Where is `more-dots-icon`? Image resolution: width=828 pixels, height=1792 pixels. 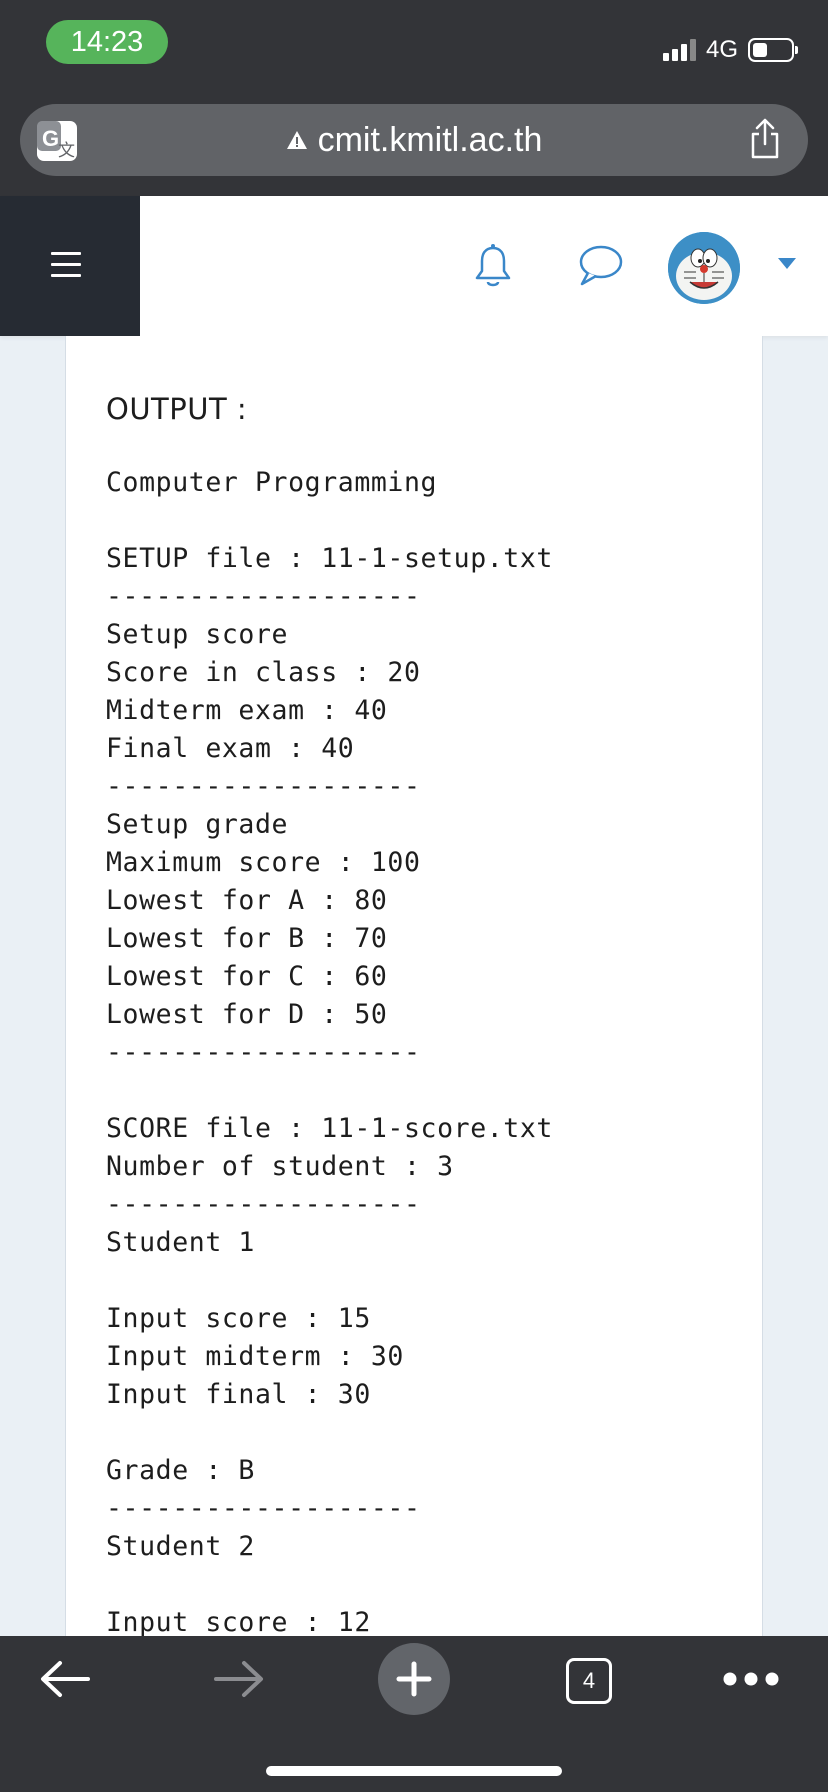
more-dots-icon is located at coordinates (751, 1679).